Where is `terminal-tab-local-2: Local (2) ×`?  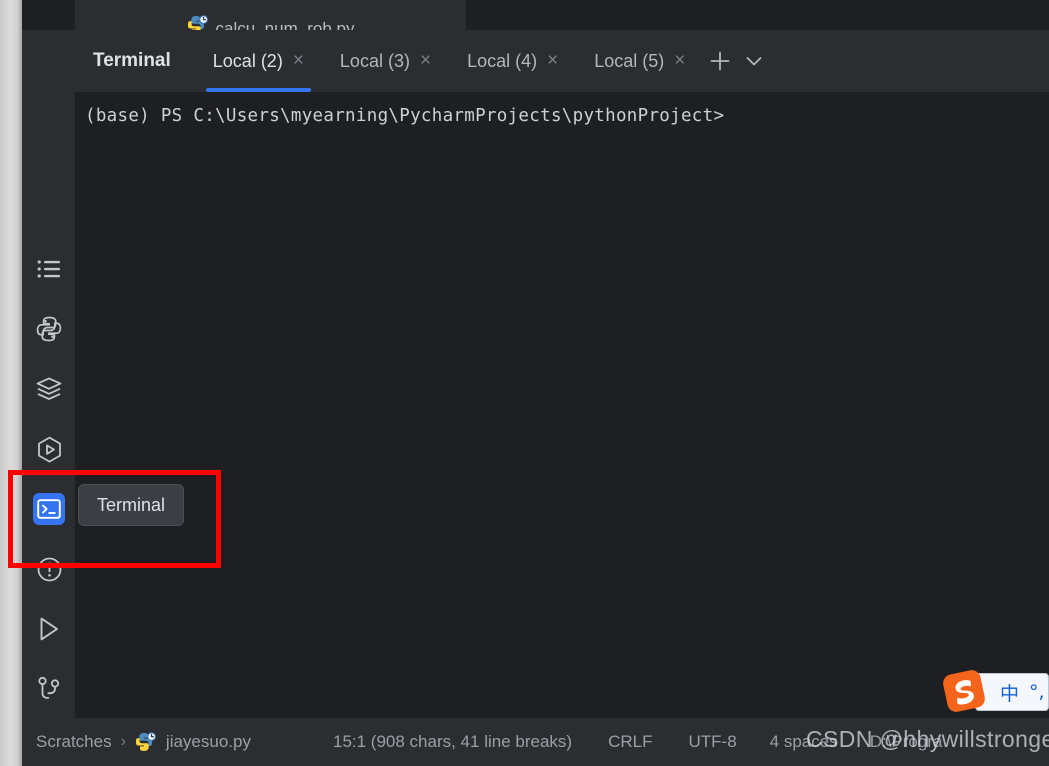 terminal-tab-local-2: Local (2) × is located at coordinates (258, 61).